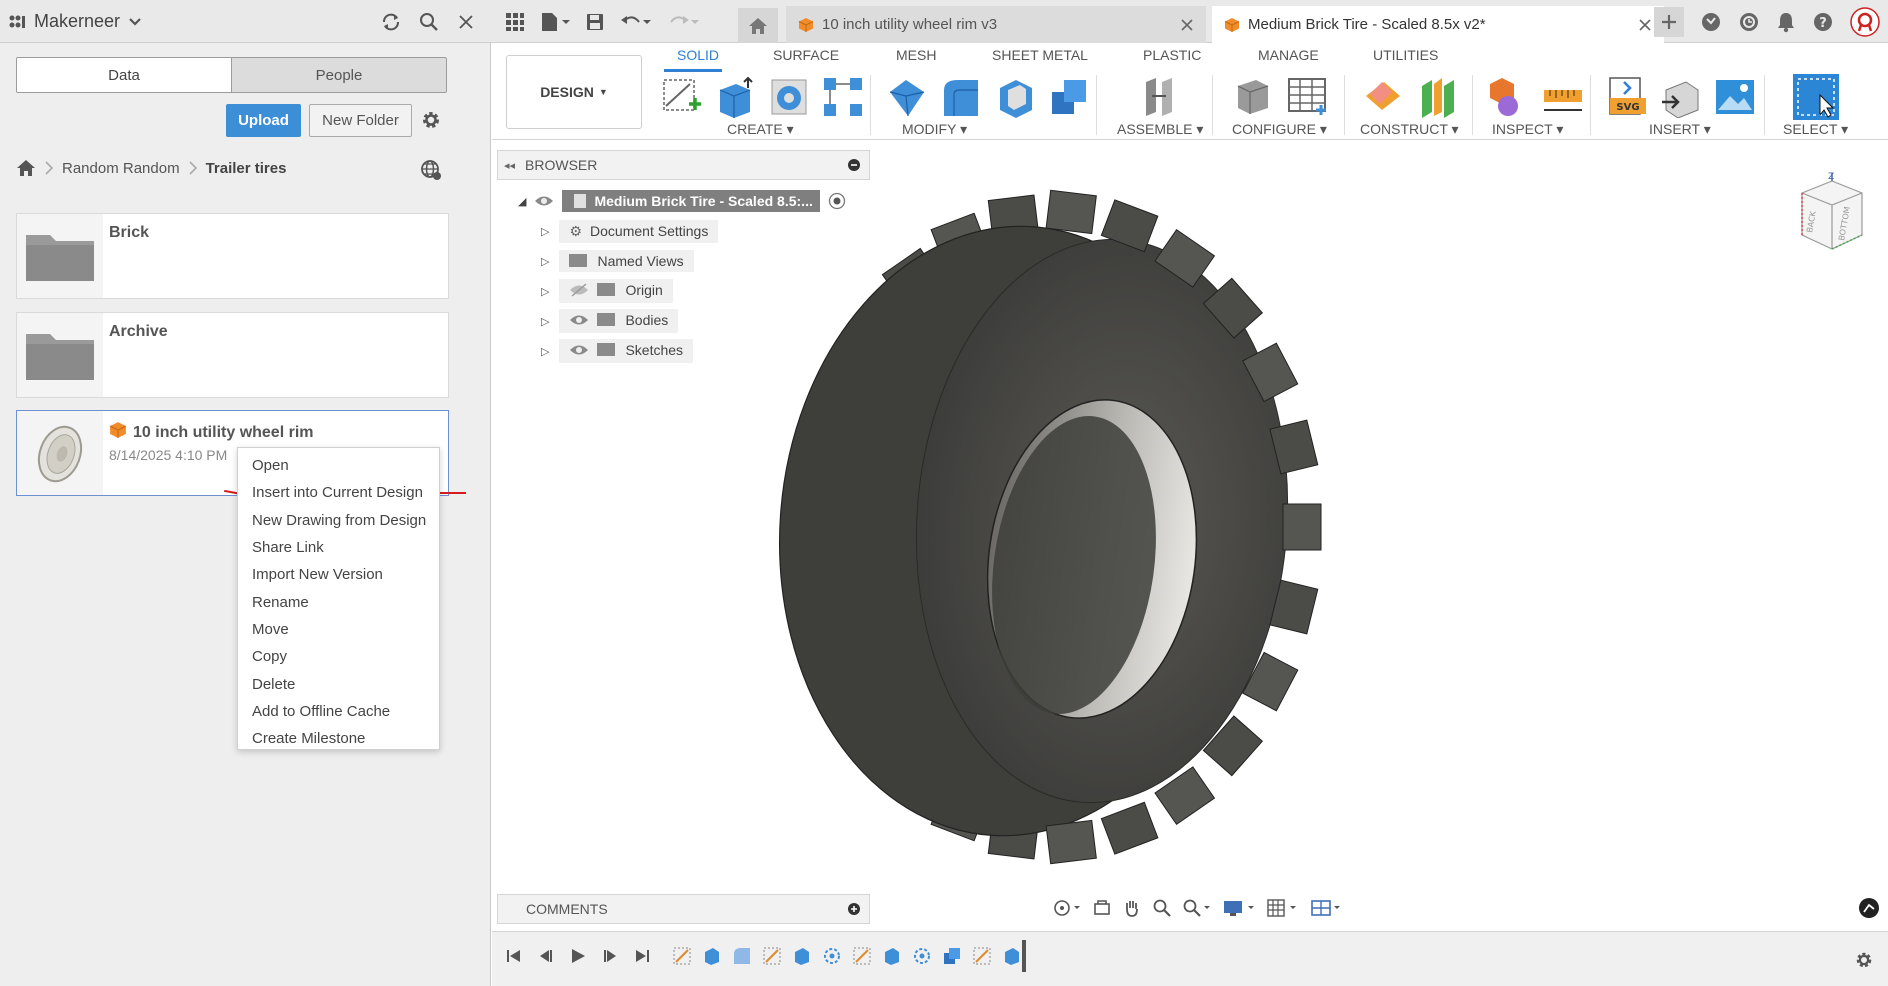 The image size is (1888, 986). What do you see at coordinates (1437, 97) in the screenshot?
I see `midplane-icon` at bounding box center [1437, 97].